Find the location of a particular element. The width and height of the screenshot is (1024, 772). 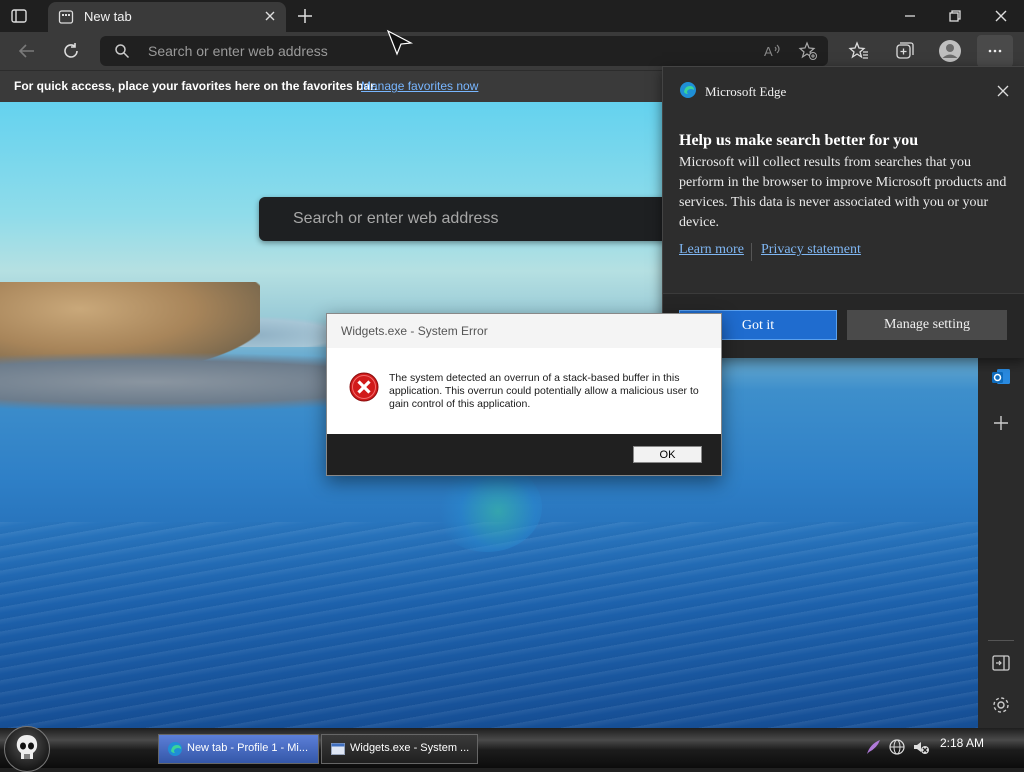

profile-avatar-icon is located at coordinates (950, 51).